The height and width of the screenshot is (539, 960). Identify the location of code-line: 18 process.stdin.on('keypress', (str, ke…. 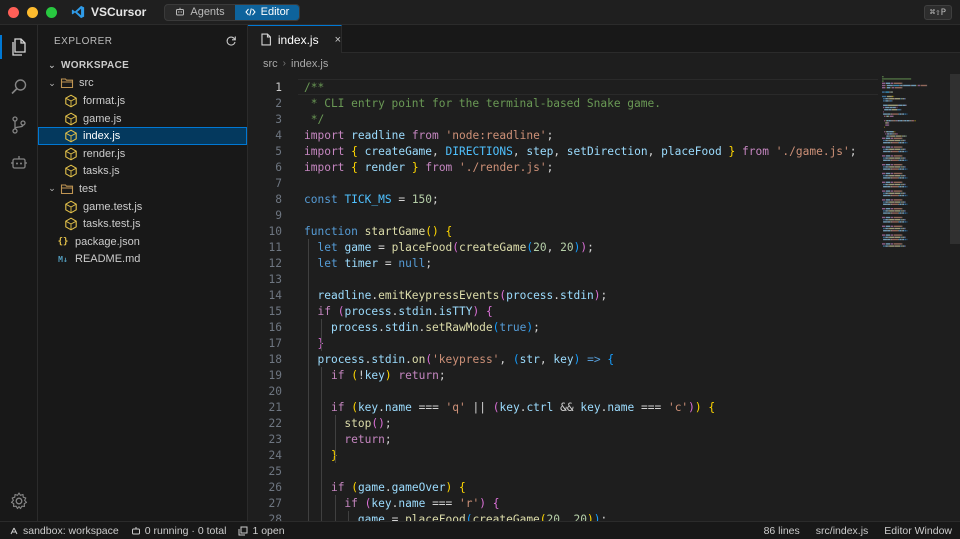
(563, 359).